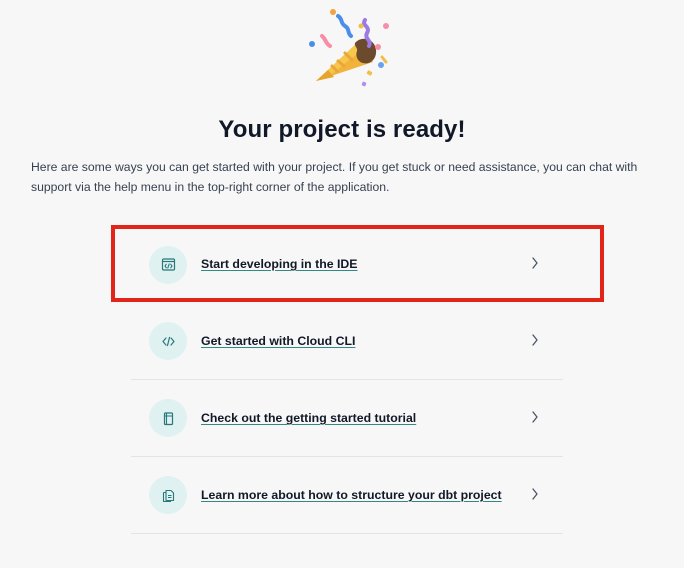  I want to click on code-icon, so click(168, 341).